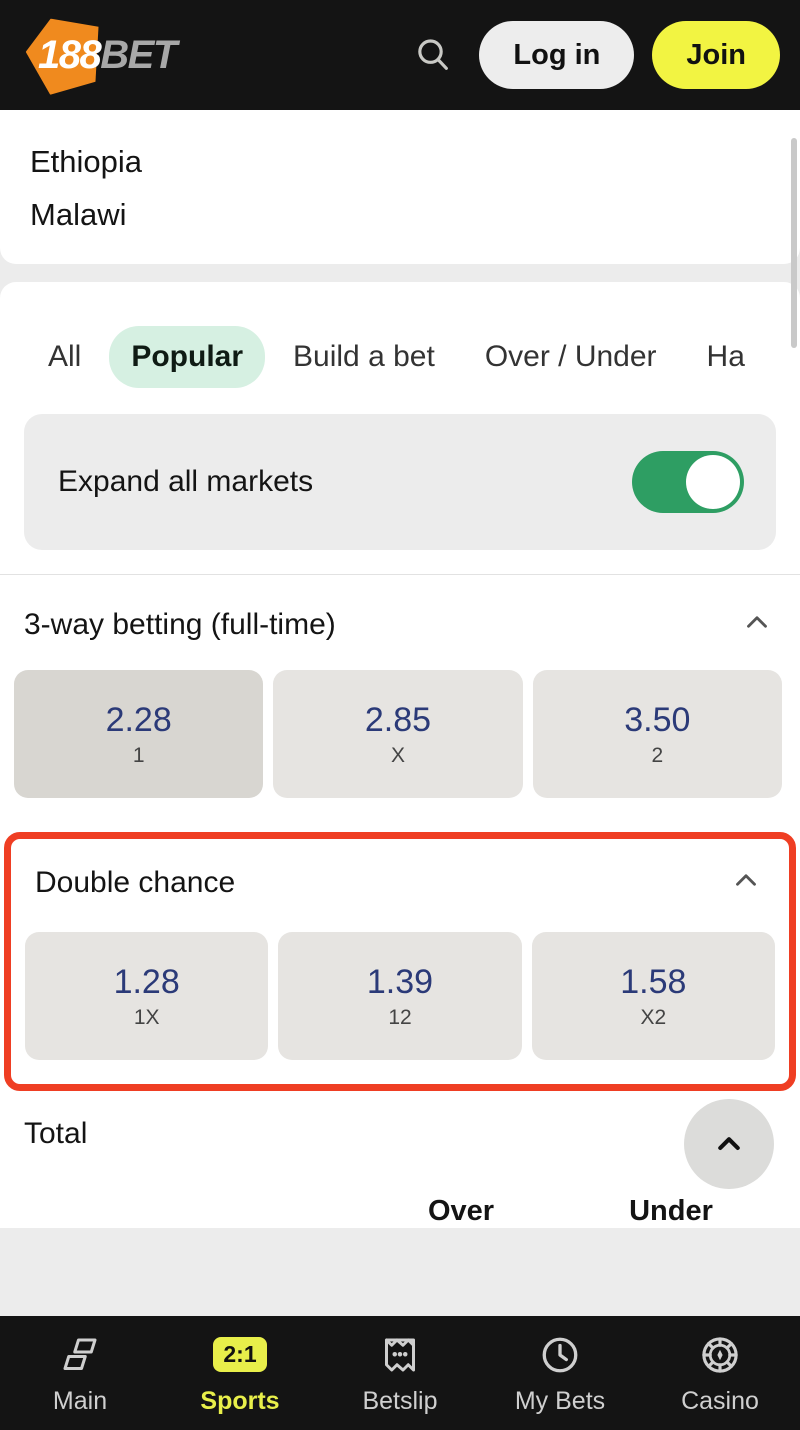 The width and height of the screenshot is (800, 1430). Describe the element at coordinates (146, 1017) in the screenshot. I see `odds-label: 1X` at that location.